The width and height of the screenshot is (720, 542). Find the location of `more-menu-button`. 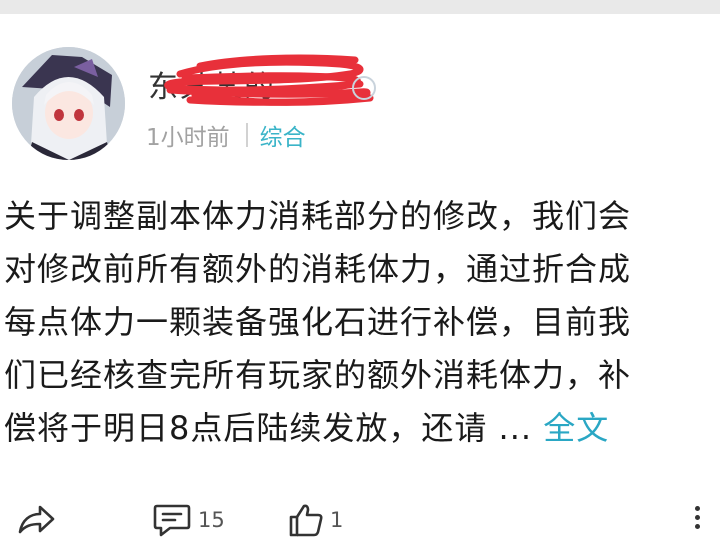

more-menu-button is located at coordinates (697, 519).